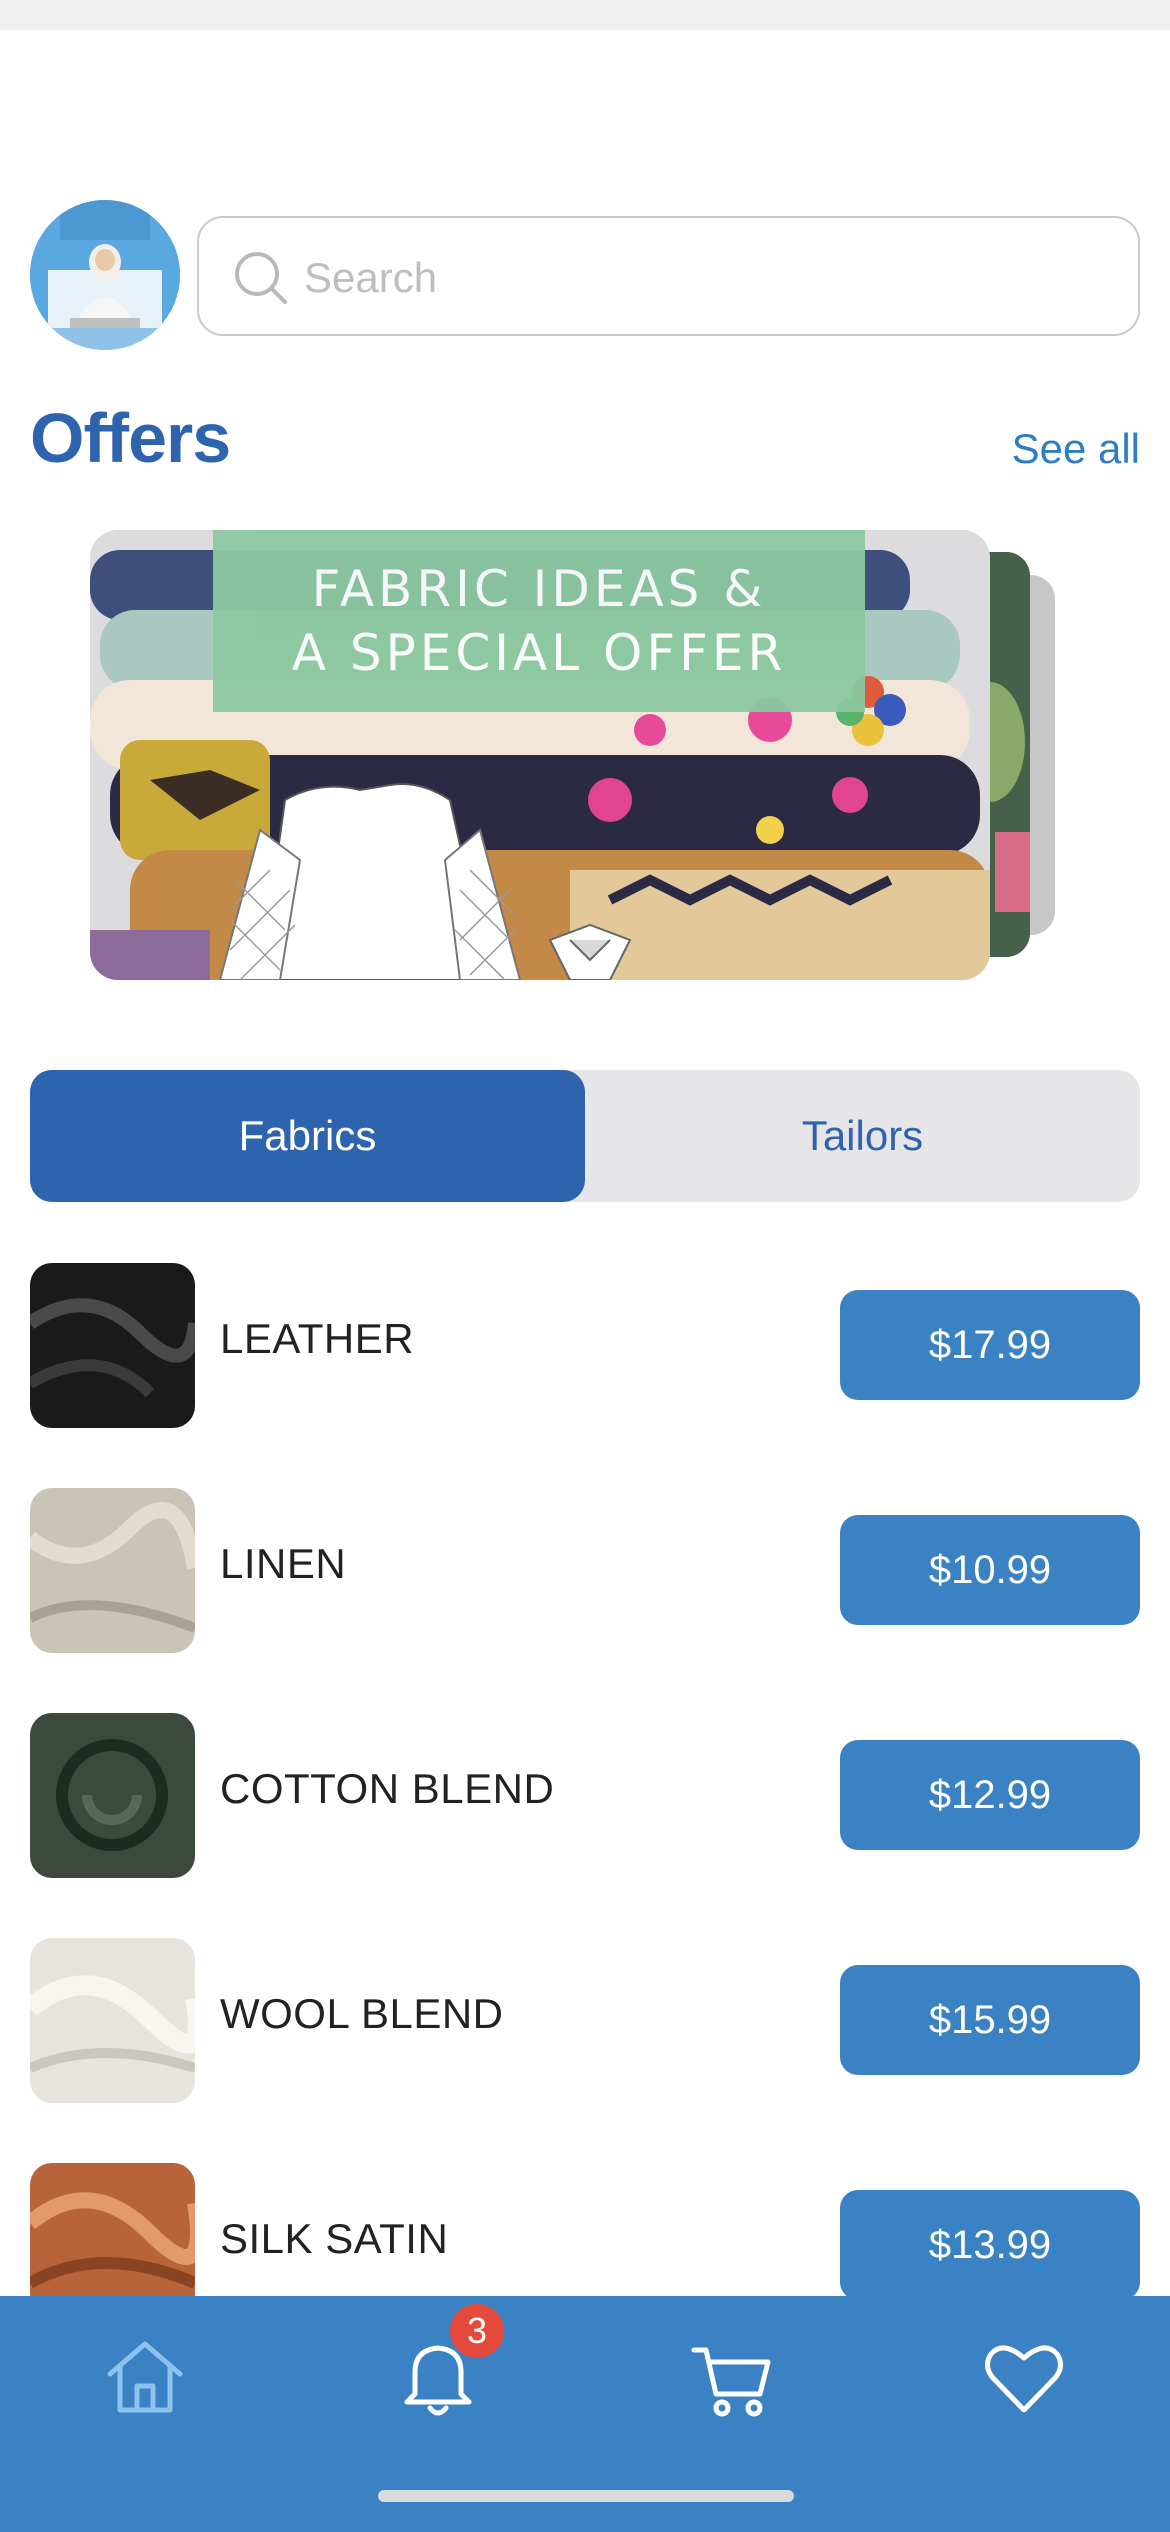 This screenshot has height=2532, width=1170. What do you see at coordinates (731, 2377) in the screenshot?
I see `cart-icon` at bounding box center [731, 2377].